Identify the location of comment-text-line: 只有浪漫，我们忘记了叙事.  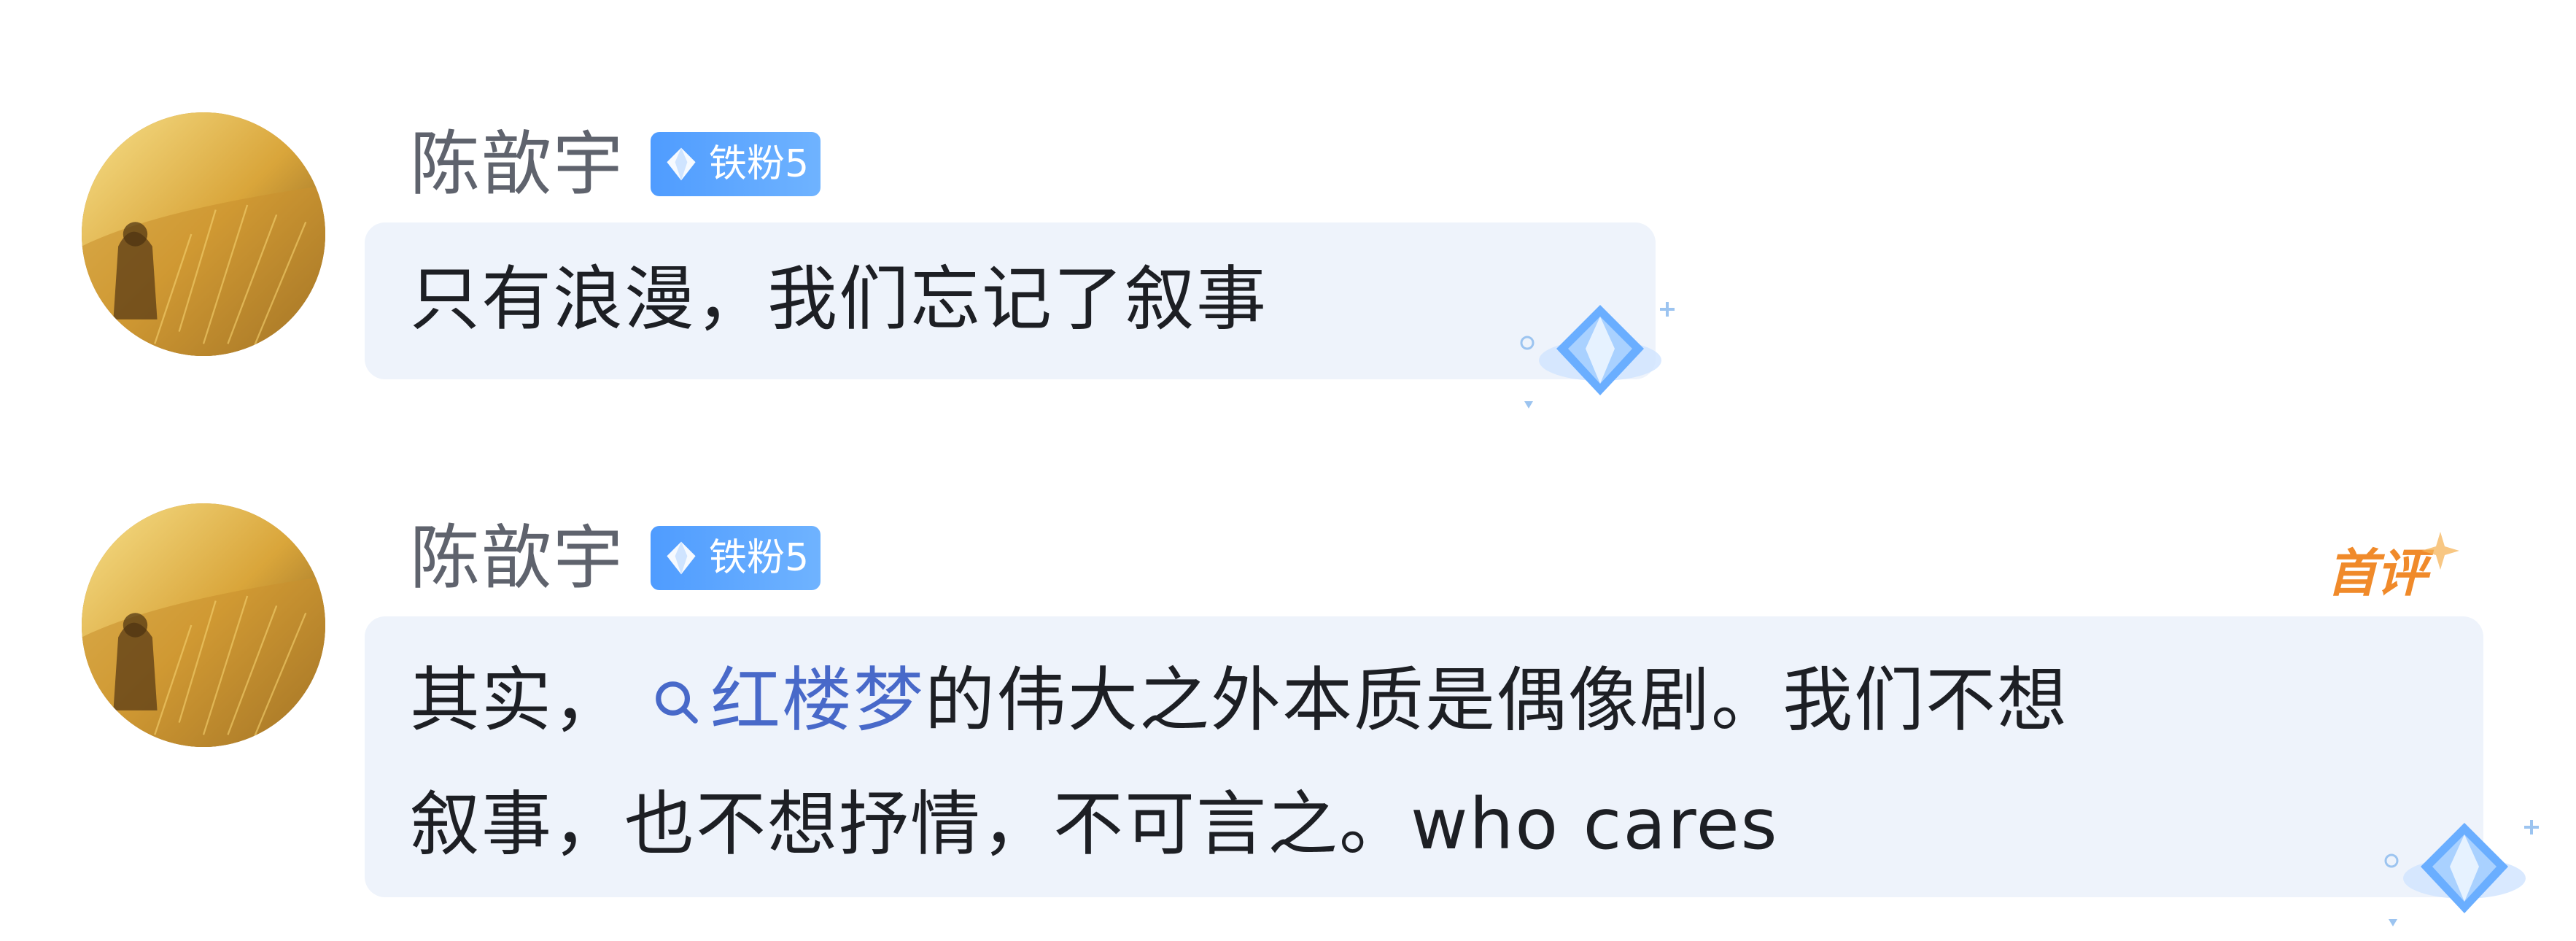
(839, 299).